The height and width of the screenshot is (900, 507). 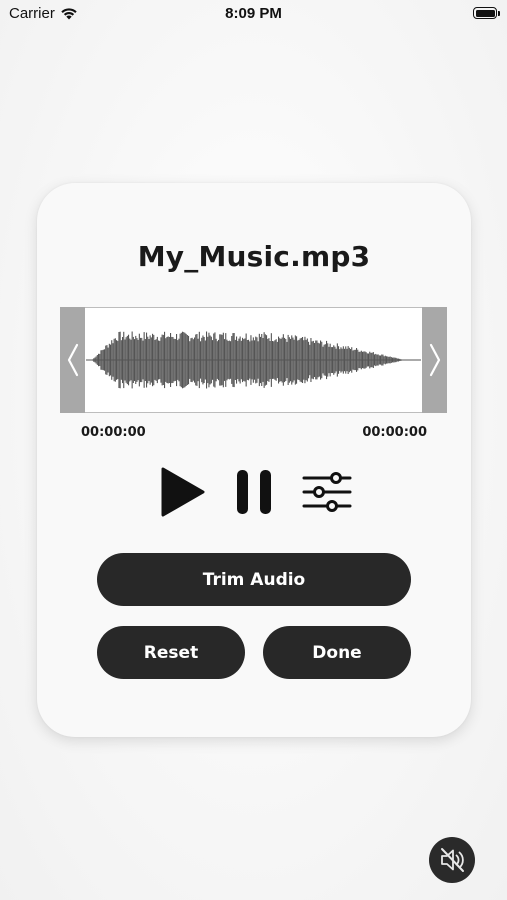 What do you see at coordinates (327, 494) in the screenshot?
I see `audio-settings-button` at bounding box center [327, 494].